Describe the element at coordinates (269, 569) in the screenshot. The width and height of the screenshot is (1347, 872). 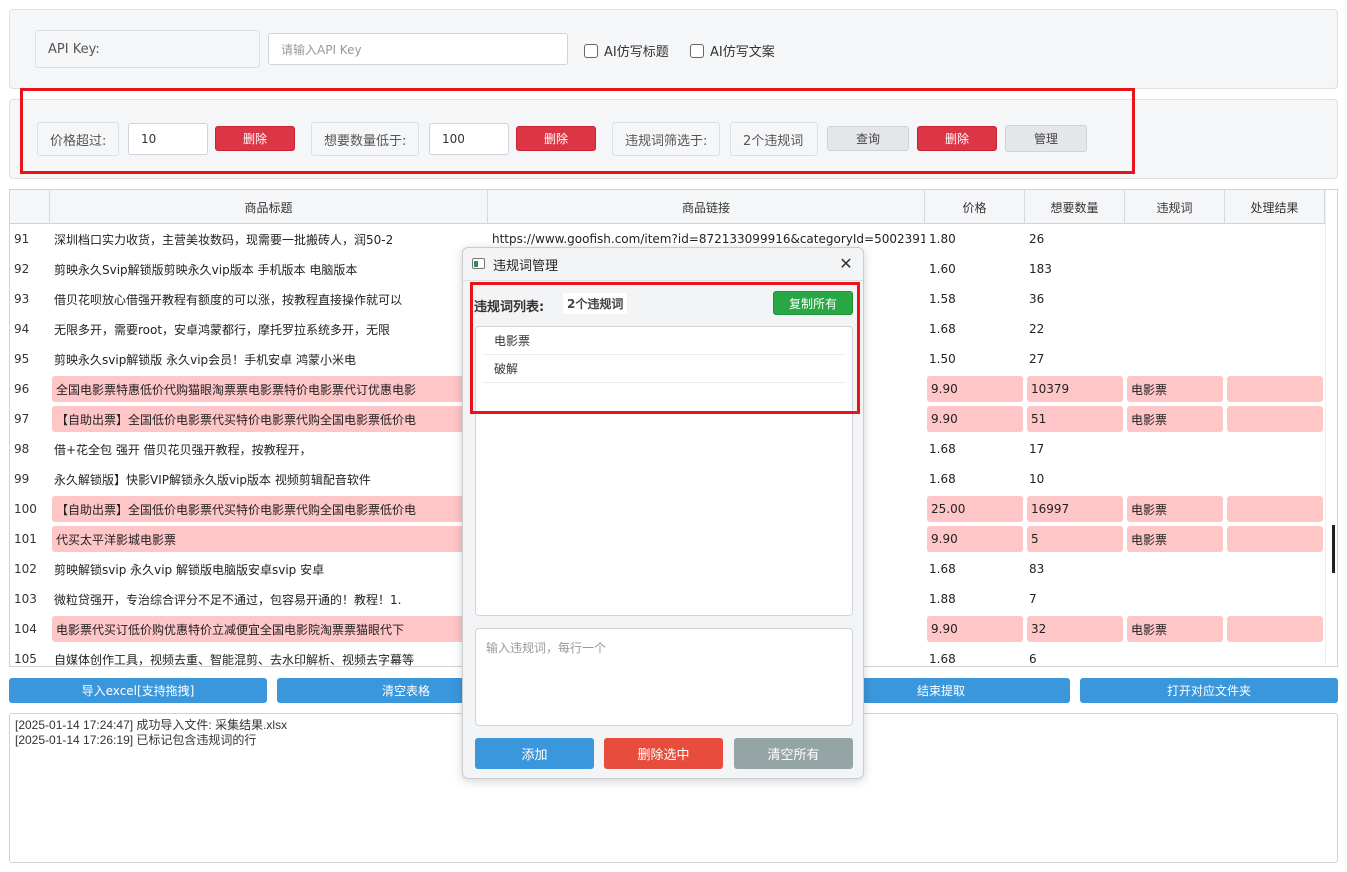
I see `cell-title: 剪映解锁svip 永久vip 解锁版电脑版安卓svip 安卓` at that location.